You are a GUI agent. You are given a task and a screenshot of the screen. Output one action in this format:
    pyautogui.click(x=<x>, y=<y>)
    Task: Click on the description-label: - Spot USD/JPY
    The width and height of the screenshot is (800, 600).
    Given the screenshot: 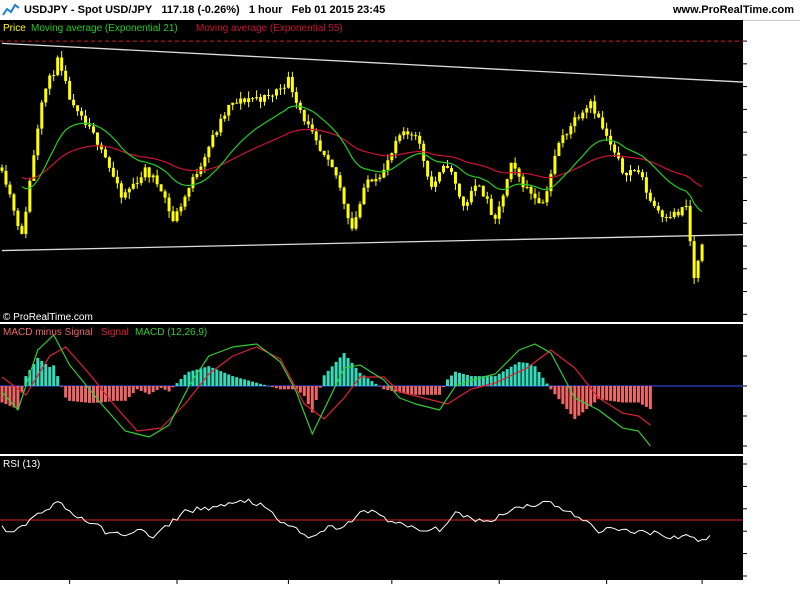 What is the action you would take?
    pyautogui.click(x=111, y=10)
    